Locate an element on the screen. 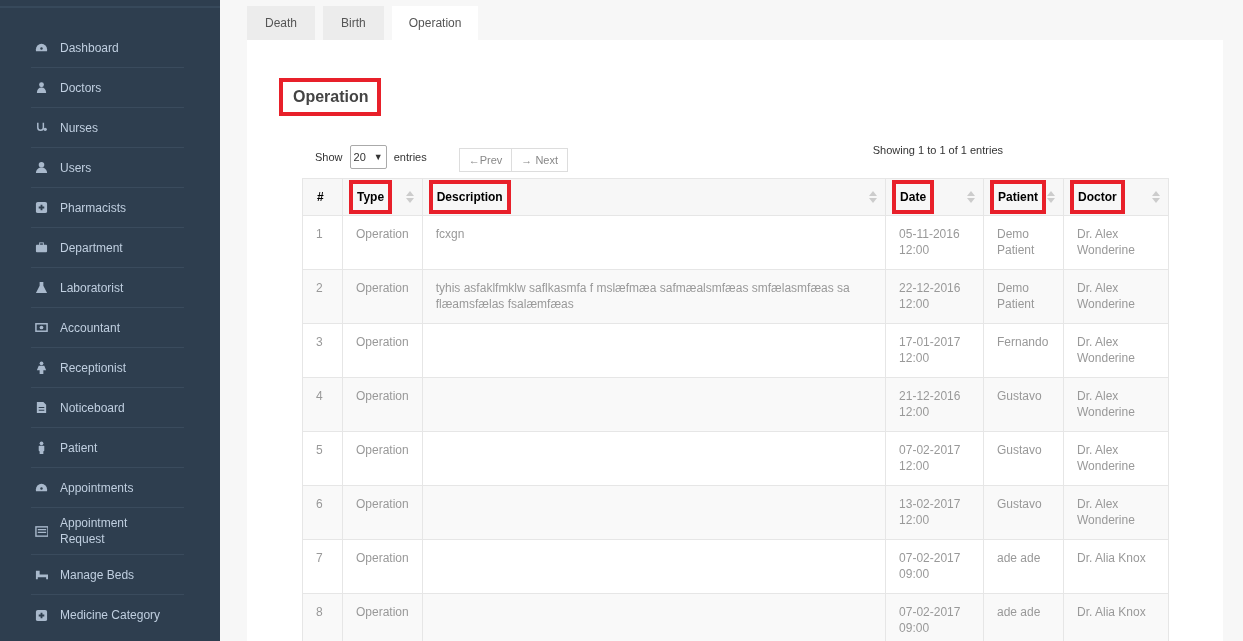 The image size is (1243, 641). sidebar-item: Noticeboard is located at coordinates (107, 408).